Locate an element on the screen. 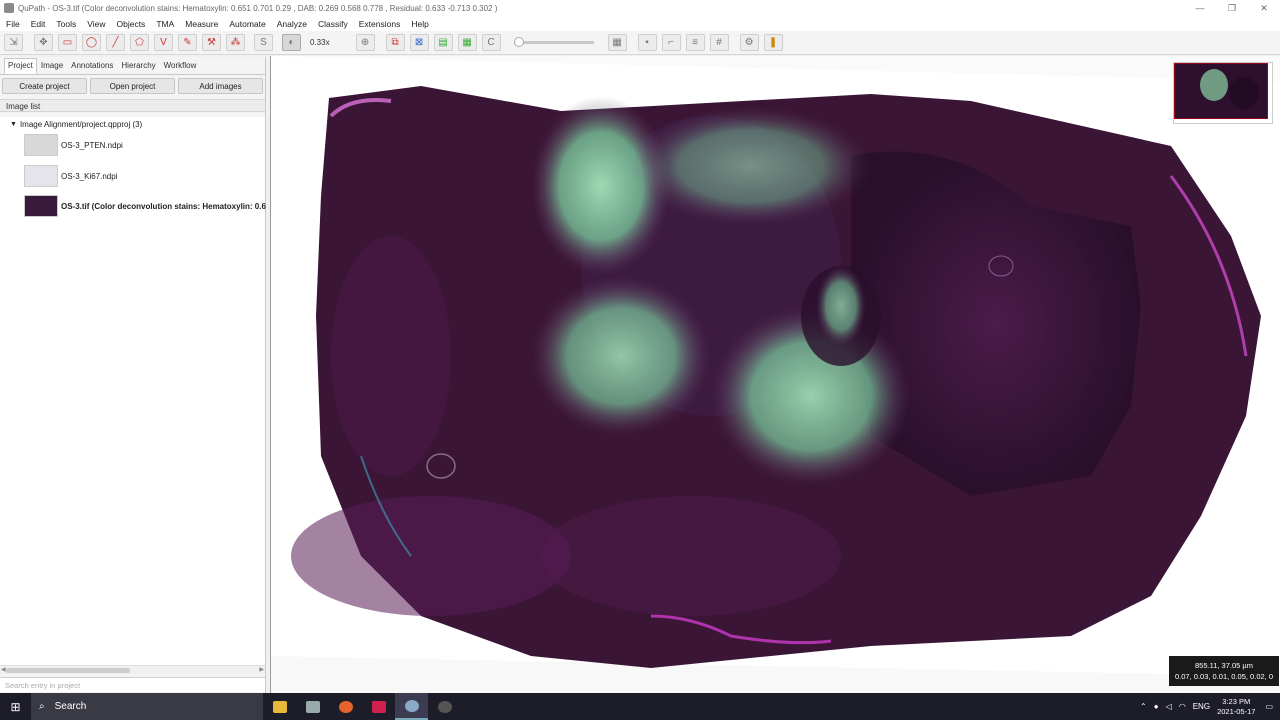 This screenshot has width=1280, height=720. opacity-slider is located at coordinates (553, 42).